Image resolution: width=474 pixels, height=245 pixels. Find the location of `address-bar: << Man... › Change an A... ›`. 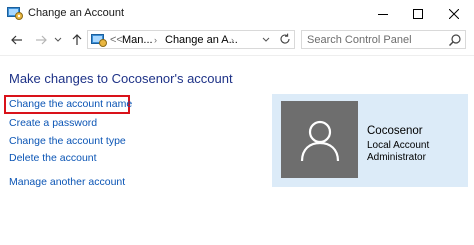

address-bar: << Man... › Change an A... › is located at coordinates (191, 39).